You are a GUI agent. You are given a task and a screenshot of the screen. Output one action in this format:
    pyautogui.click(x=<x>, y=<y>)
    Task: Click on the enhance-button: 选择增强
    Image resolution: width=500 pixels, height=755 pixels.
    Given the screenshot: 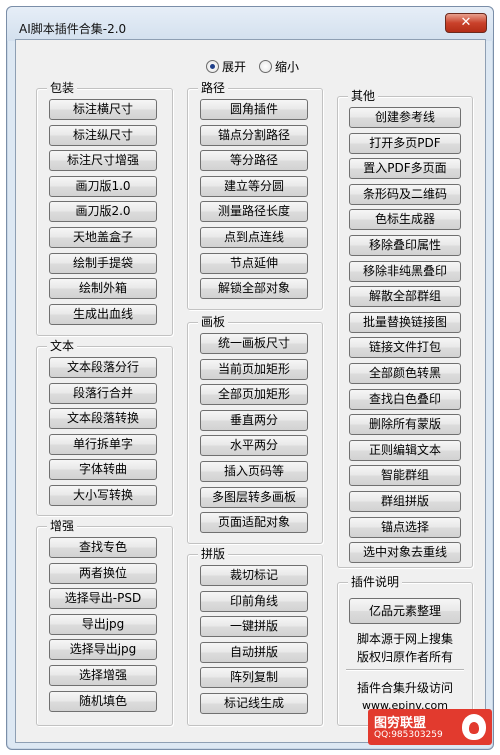 What is the action you would take?
    pyautogui.click(x=103, y=675)
    